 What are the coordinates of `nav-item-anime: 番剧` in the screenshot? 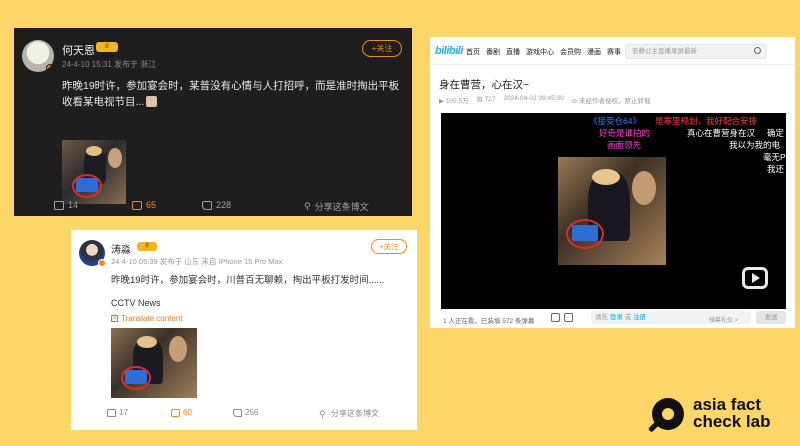 It's located at (493, 52).